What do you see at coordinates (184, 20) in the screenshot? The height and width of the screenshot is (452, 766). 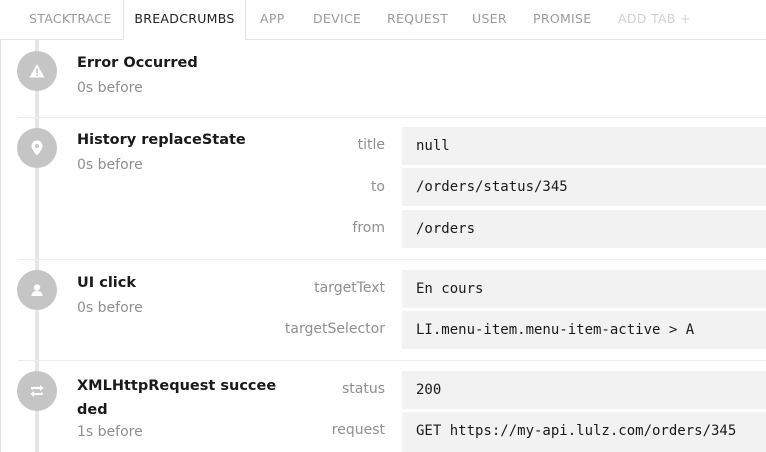 I see `tab-breadcrumbs: BREADCRUMBS` at bounding box center [184, 20].